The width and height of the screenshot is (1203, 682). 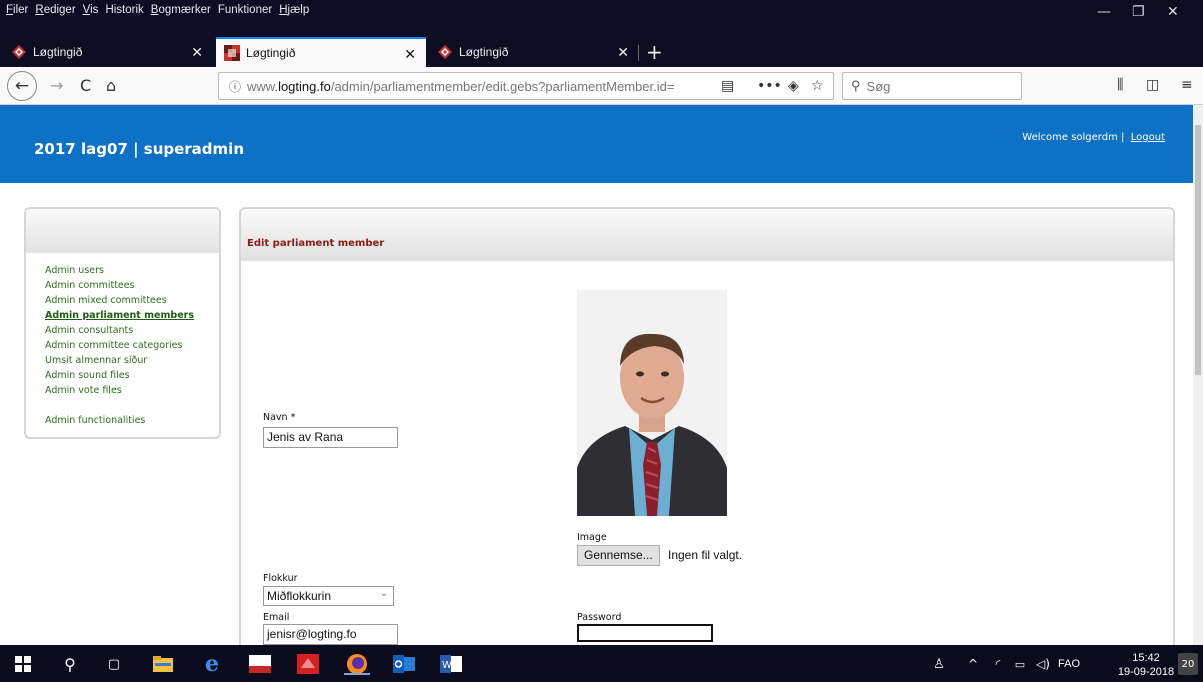 What do you see at coordinates (212, 664) in the screenshot?
I see `edge-browser-icon: e` at bounding box center [212, 664].